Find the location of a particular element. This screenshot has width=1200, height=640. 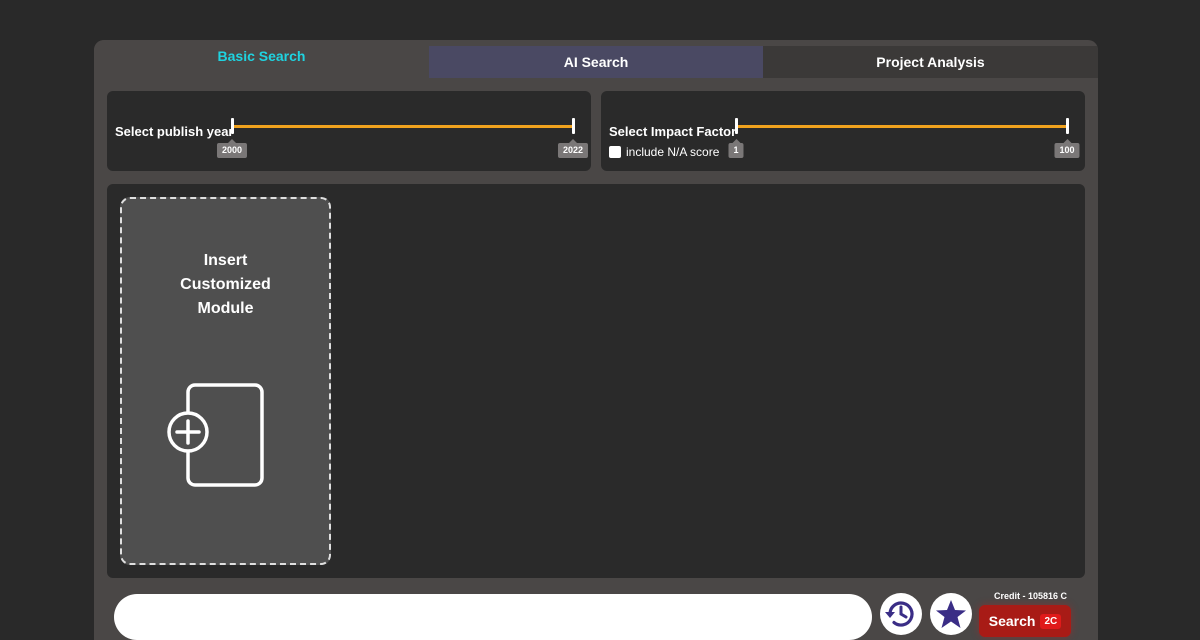

impact-factor-label: Select Impact Factor is located at coordinates (673, 131).